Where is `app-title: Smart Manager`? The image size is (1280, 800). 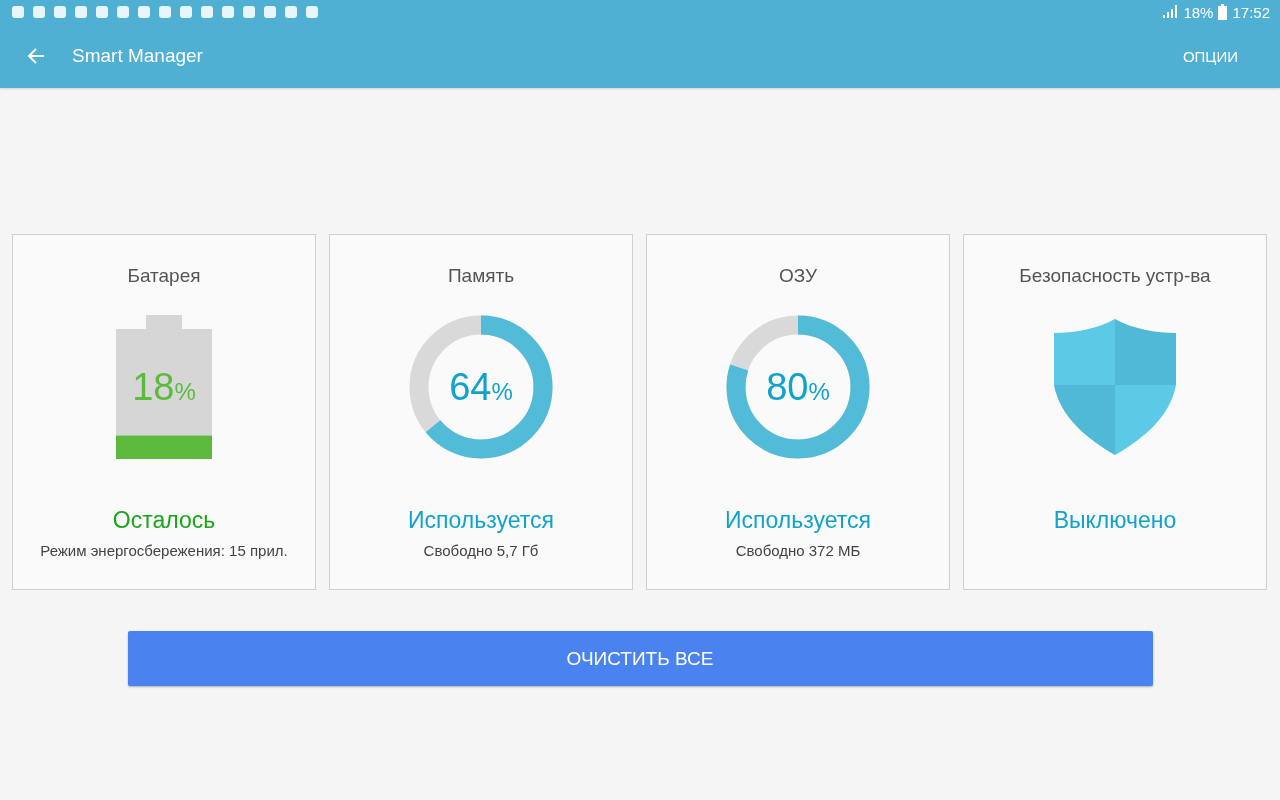
app-title: Smart Manager is located at coordinates (138, 56).